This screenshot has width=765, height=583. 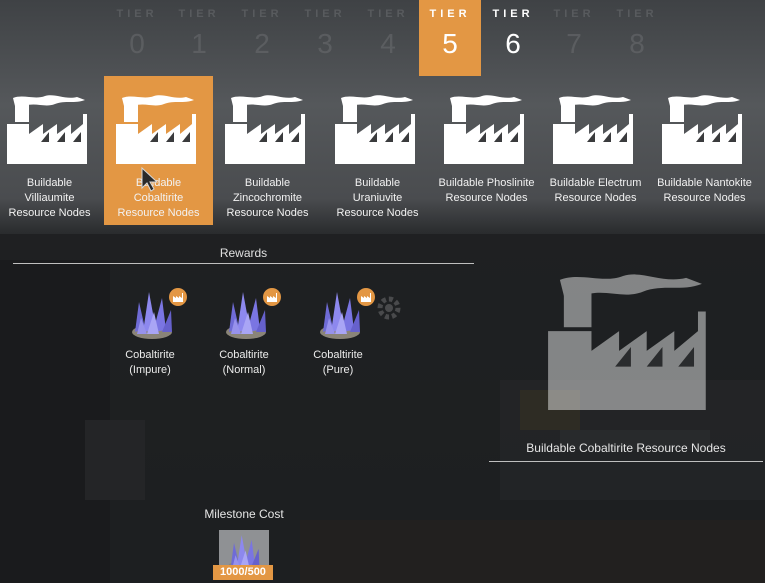 I want to click on preview-divider, so click(x=626, y=461).